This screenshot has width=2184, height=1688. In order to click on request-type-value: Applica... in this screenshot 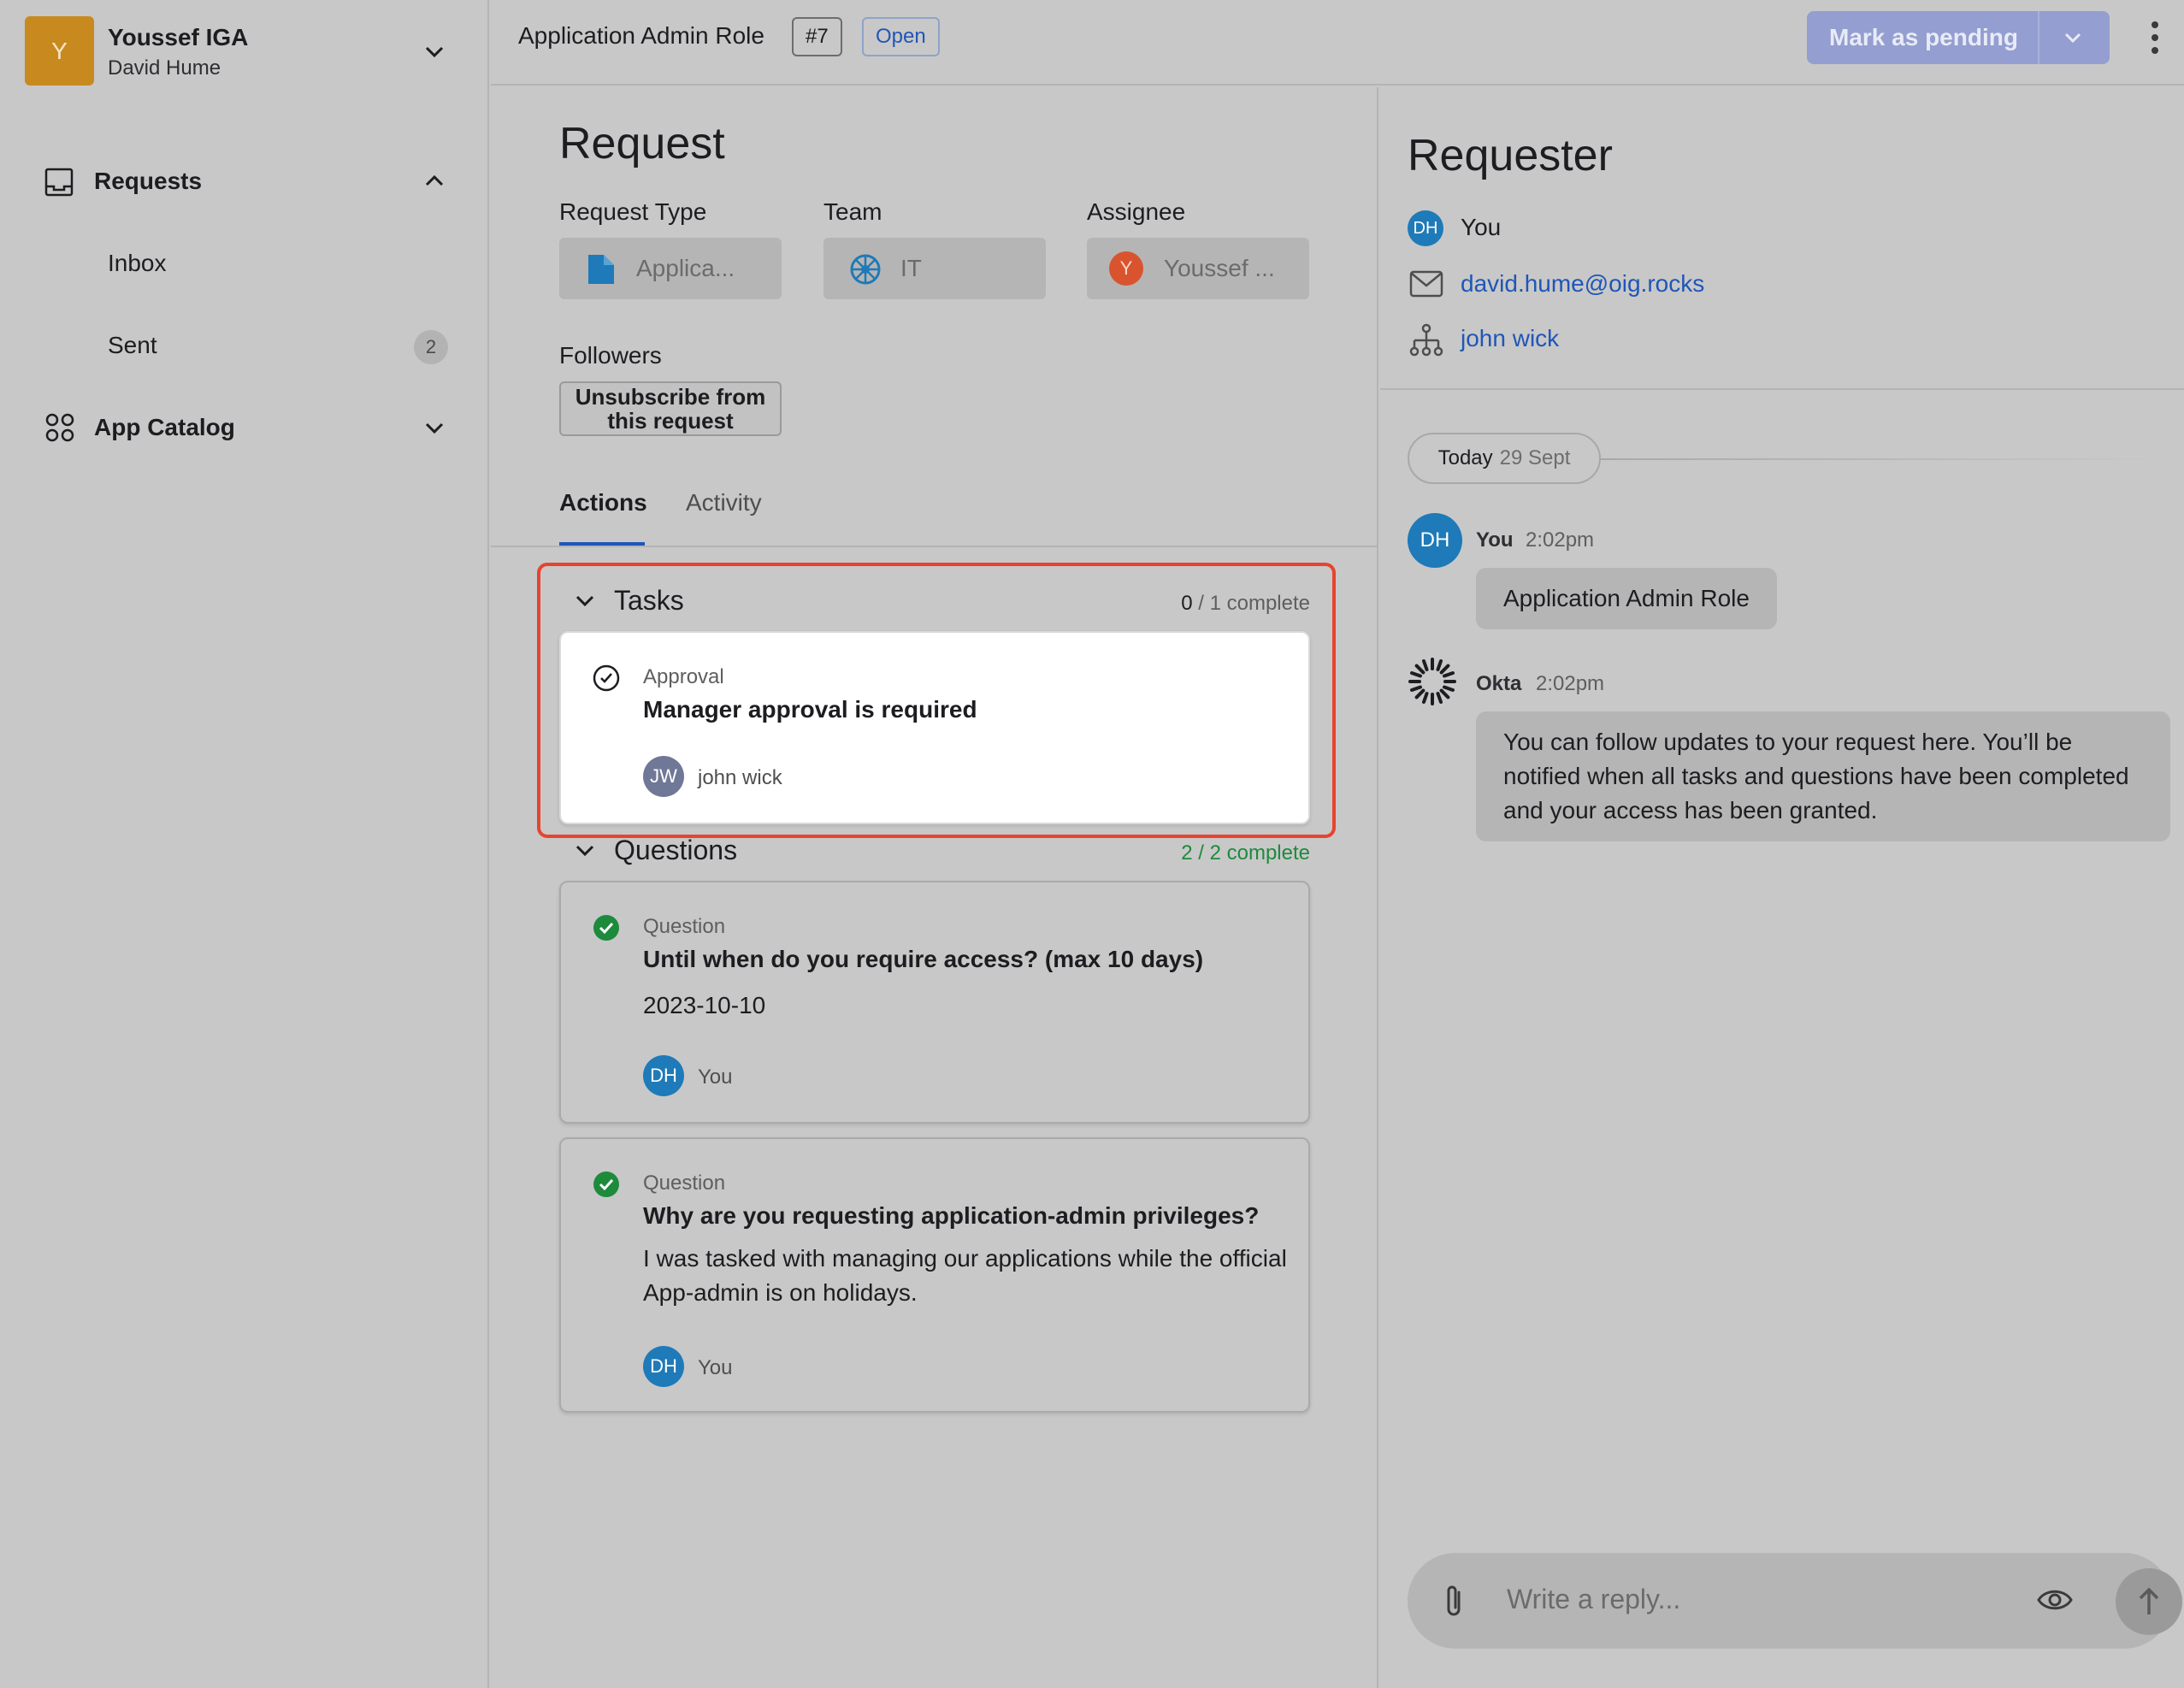, I will do `click(685, 268)`.